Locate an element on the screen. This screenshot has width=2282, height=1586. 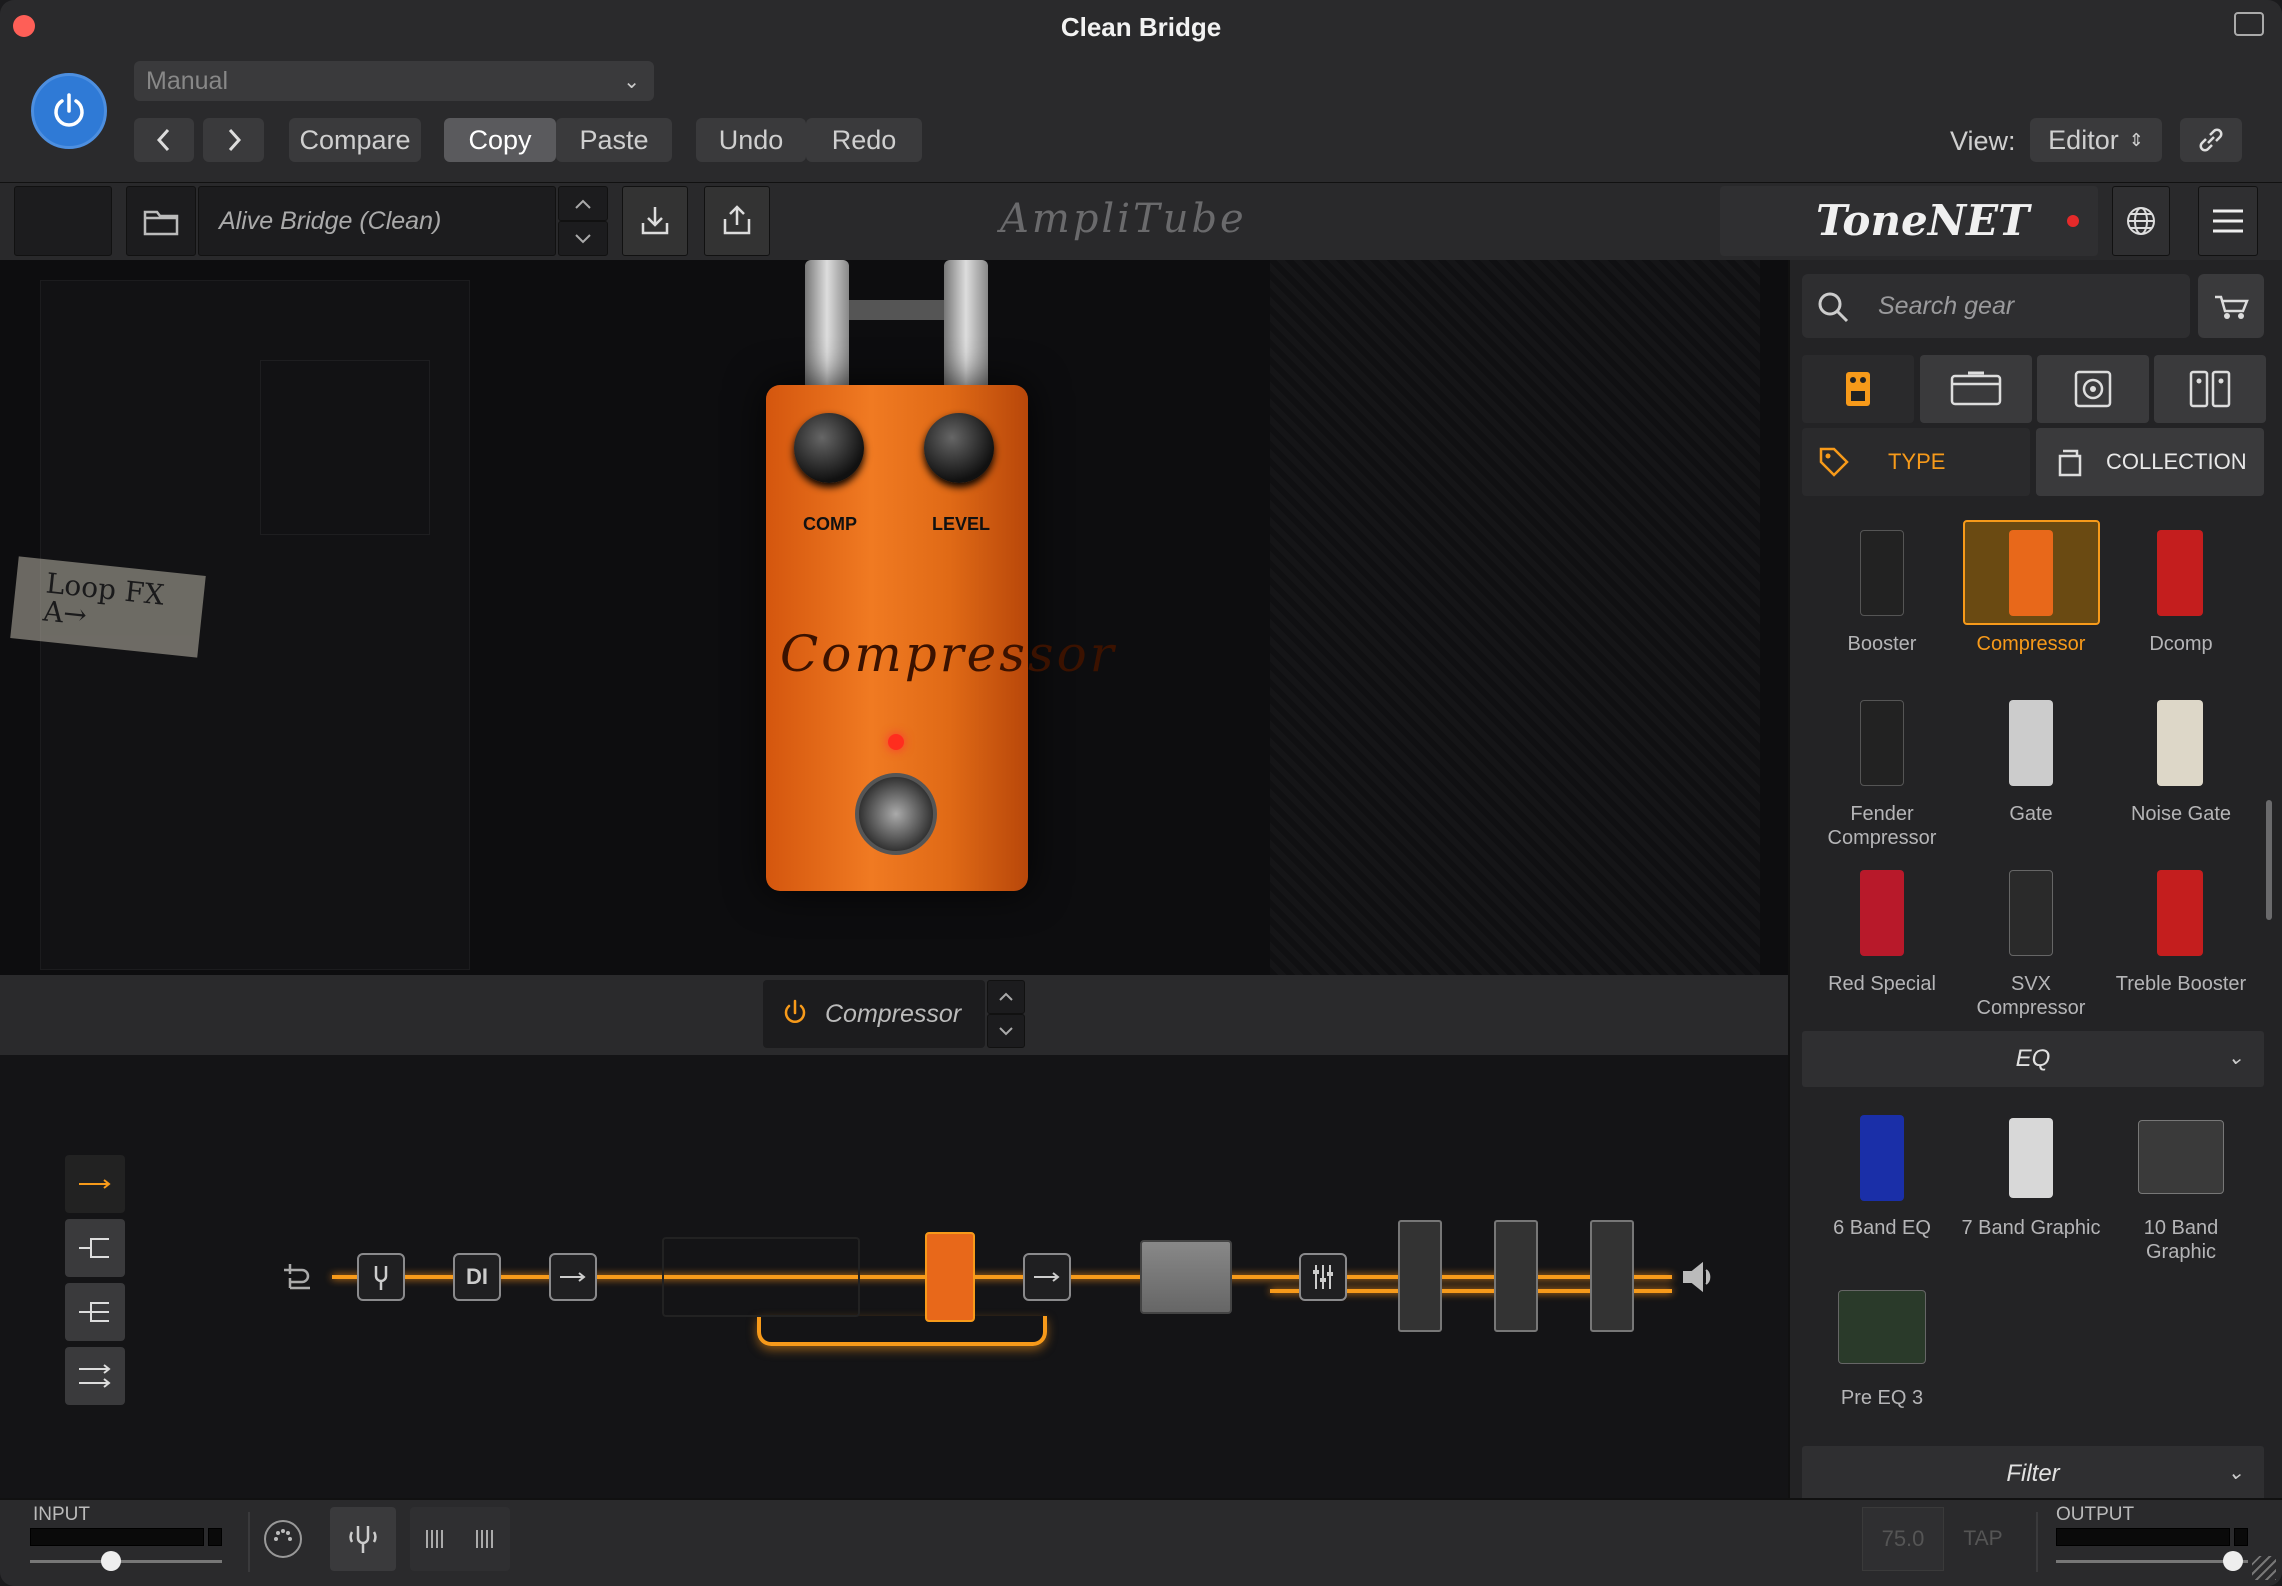
input-slider-track is located at coordinates (126, 1561).